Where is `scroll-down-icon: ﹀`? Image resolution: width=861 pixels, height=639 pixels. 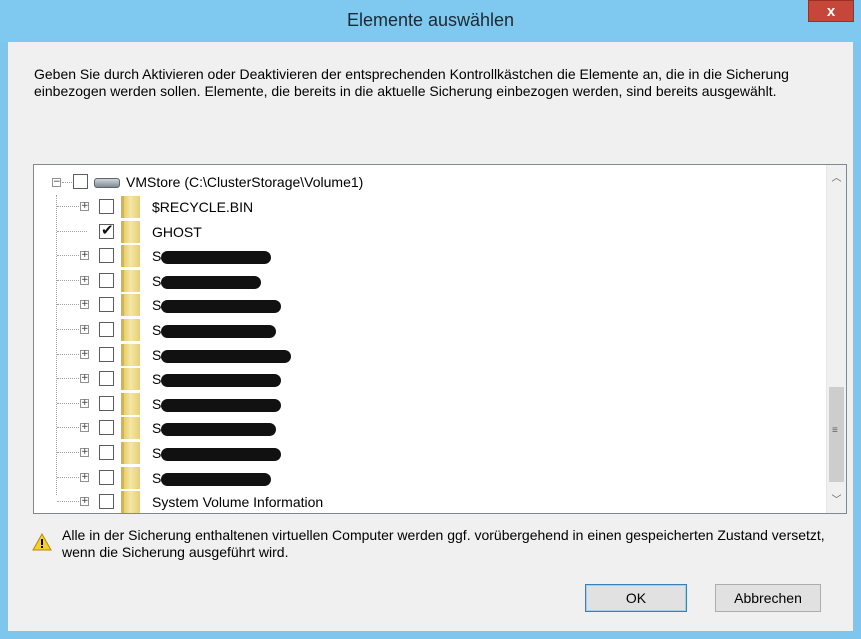
scroll-down-icon: ﹀ is located at coordinates (836, 501).